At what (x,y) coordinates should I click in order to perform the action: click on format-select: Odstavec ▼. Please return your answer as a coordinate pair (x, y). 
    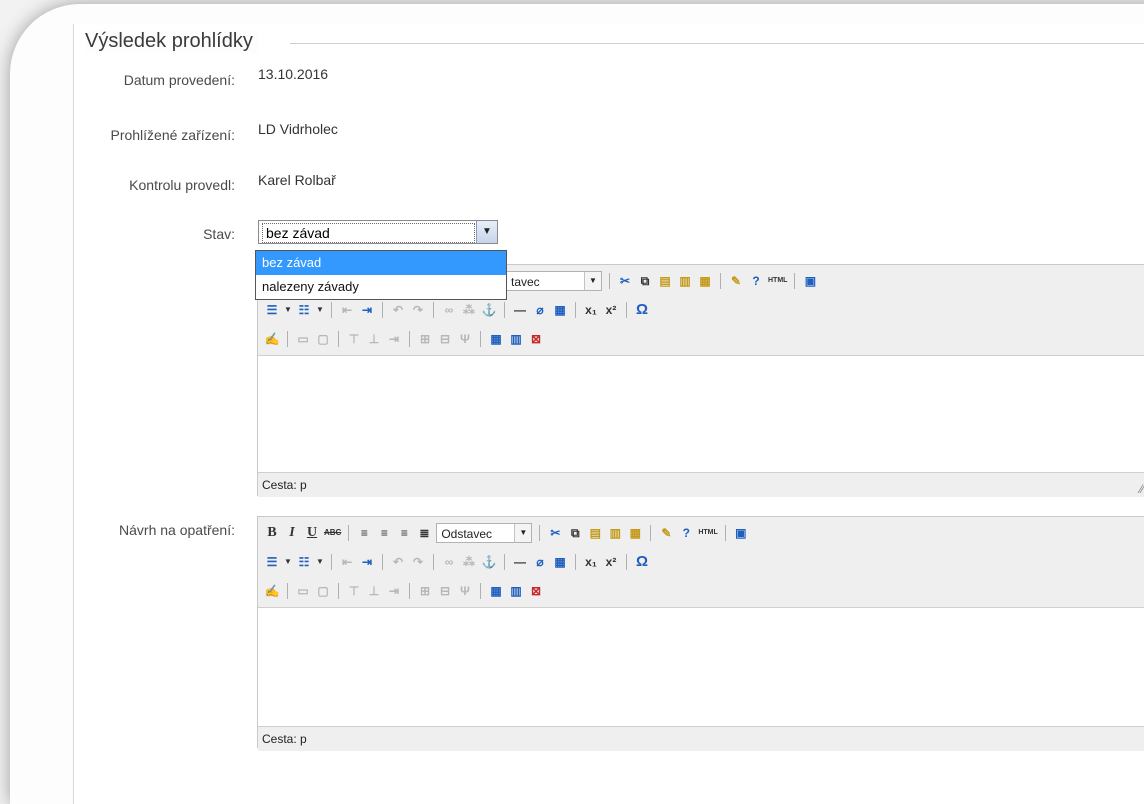
    Looking at the image, I should click on (484, 533).